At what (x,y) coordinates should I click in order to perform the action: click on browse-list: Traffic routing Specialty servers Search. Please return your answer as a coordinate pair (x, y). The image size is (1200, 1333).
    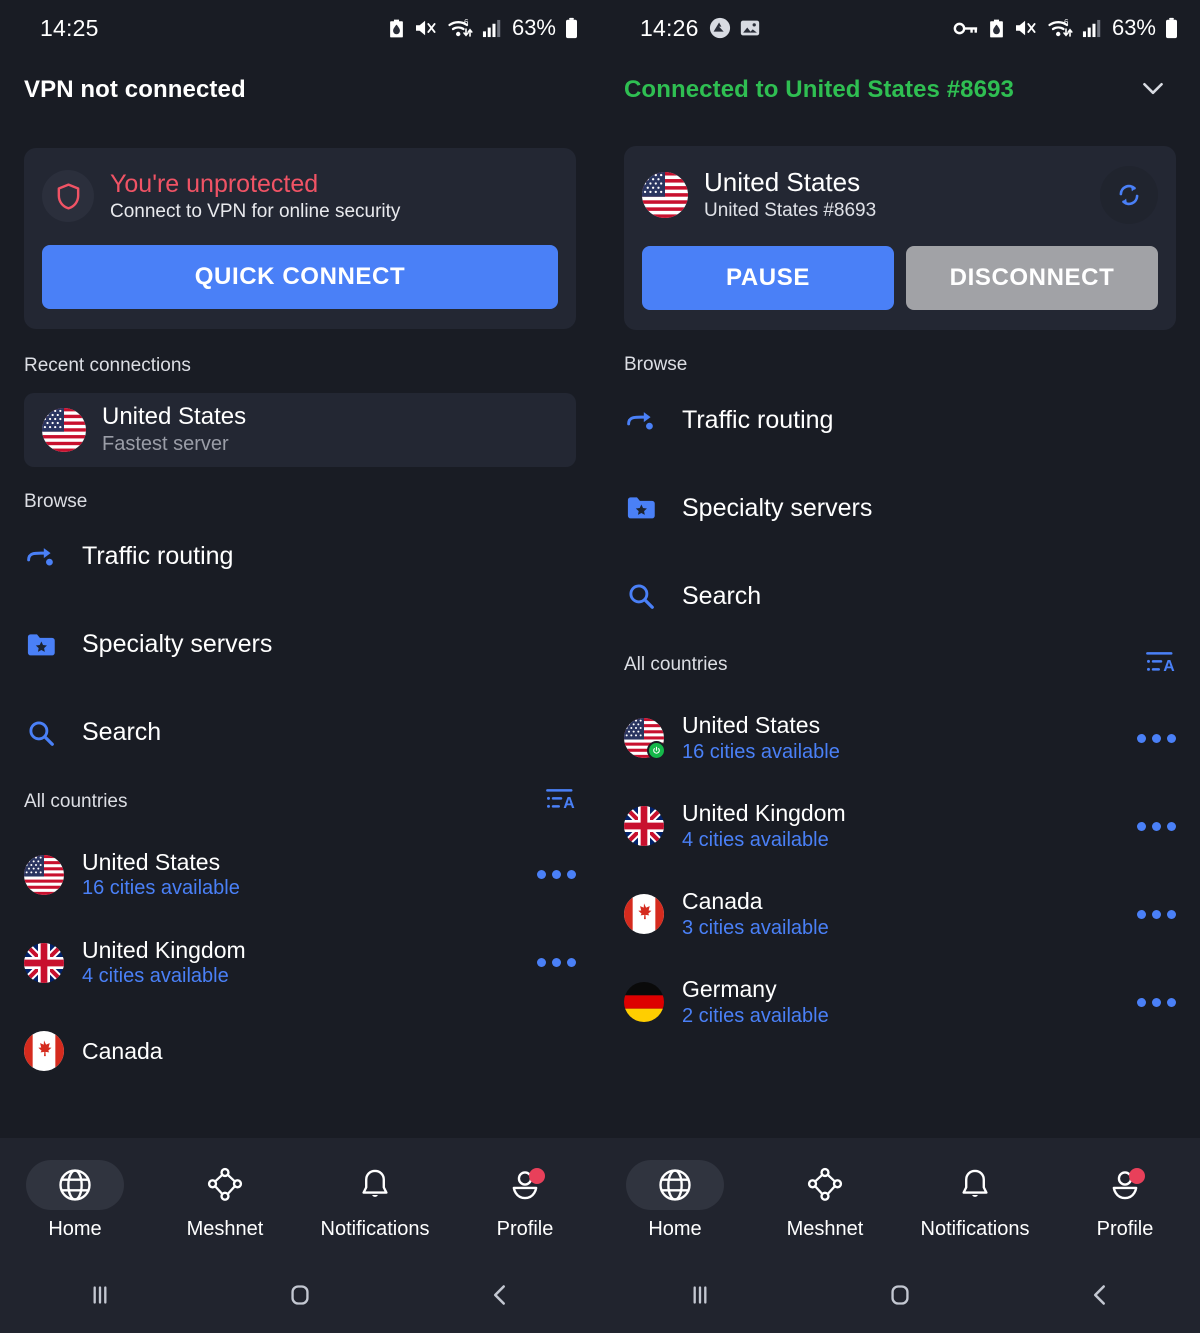
    Looking at the image, I should click on (900, 508).